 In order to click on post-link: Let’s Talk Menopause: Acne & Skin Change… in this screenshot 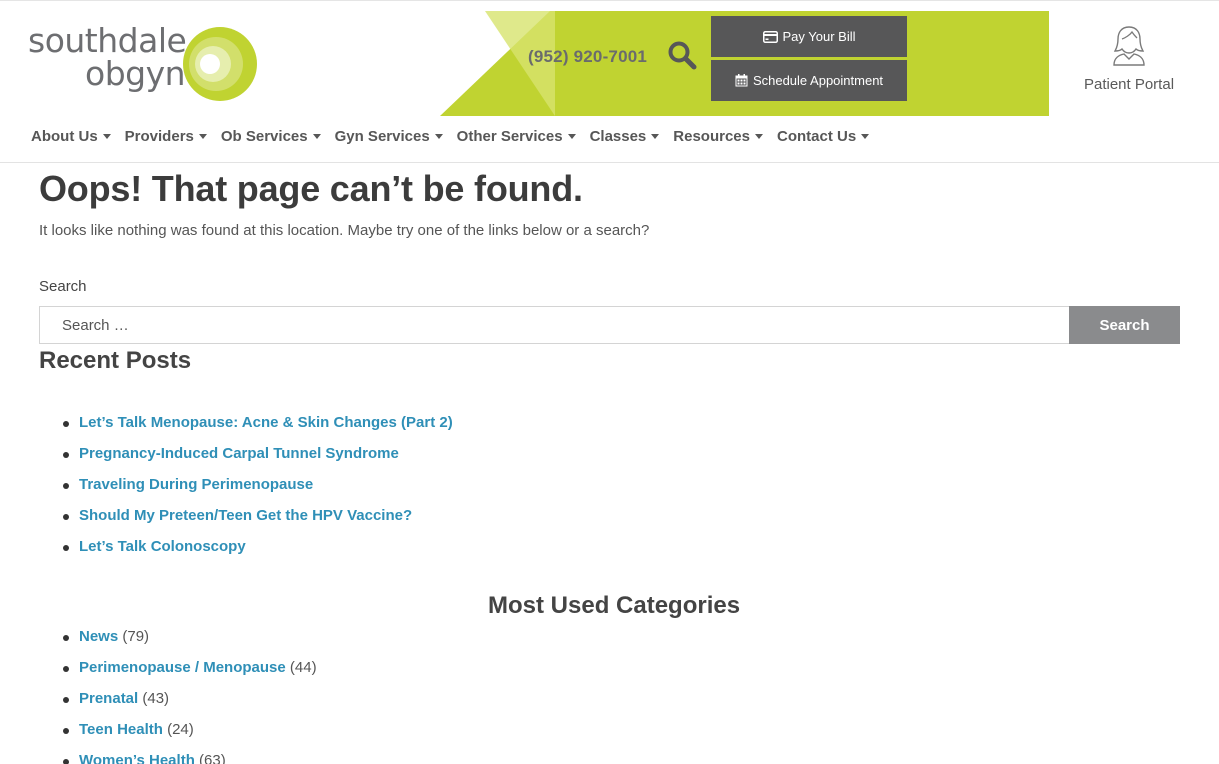, I will do `click(266, 422)`.